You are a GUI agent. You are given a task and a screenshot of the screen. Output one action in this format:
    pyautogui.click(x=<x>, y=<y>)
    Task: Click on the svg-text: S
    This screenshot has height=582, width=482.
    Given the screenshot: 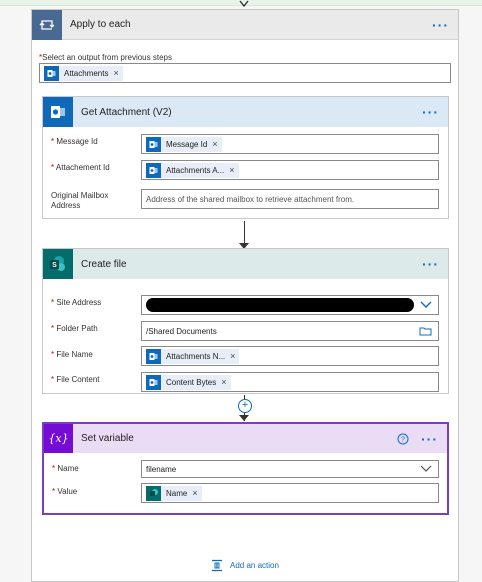 What is the action you would take?
    pyautogui.click(x=54, y=265)
    